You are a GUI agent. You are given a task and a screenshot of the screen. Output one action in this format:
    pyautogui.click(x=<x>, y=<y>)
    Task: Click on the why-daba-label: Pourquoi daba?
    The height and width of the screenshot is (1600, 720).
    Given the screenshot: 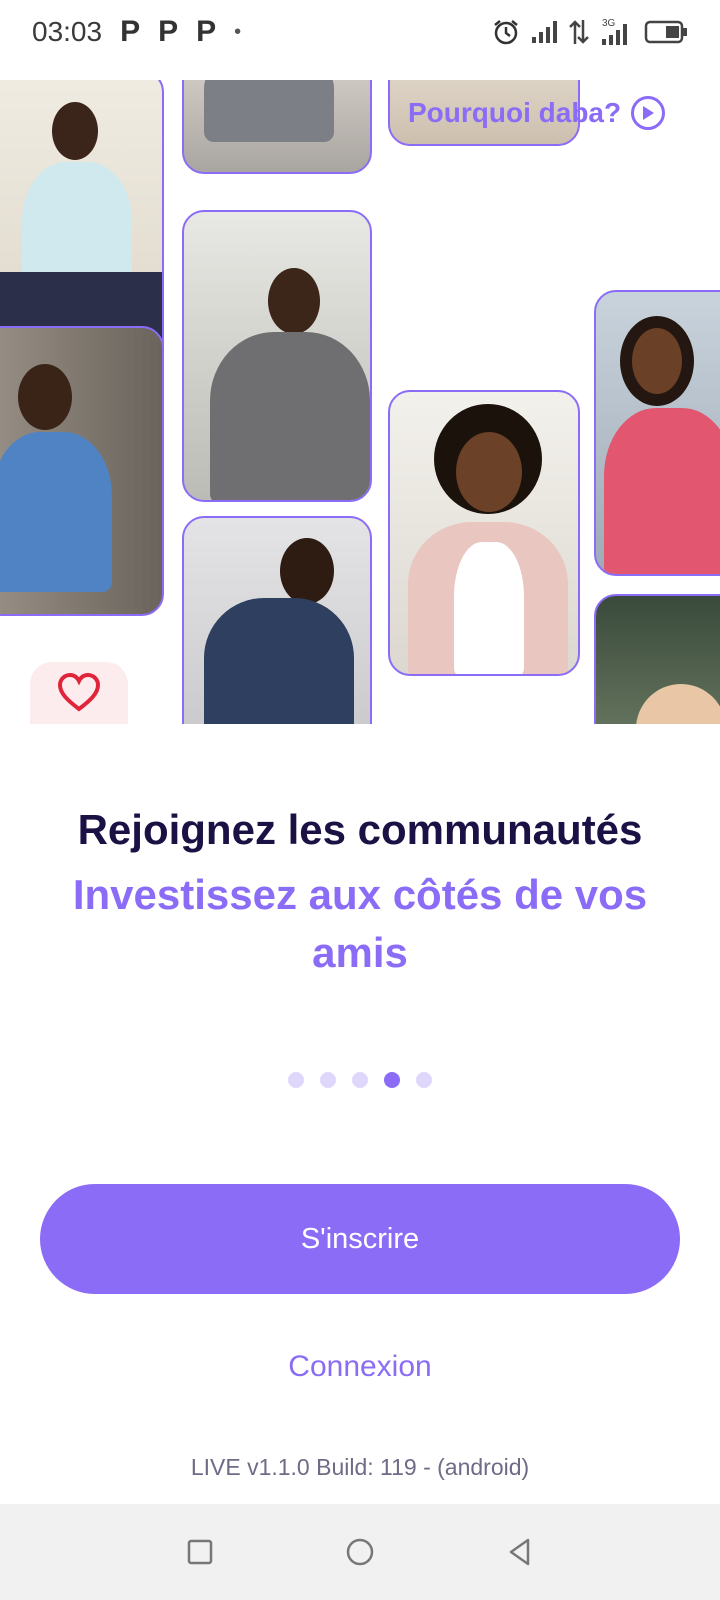 What is the action you would take?
    pyautogui.click(x=515, y=112)
    